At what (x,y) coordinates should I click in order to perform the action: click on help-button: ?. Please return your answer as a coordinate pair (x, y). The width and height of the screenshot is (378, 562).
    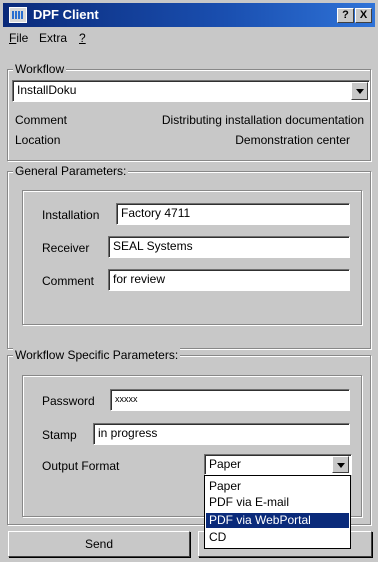
    Looking at the image, I should click on (345, 15).